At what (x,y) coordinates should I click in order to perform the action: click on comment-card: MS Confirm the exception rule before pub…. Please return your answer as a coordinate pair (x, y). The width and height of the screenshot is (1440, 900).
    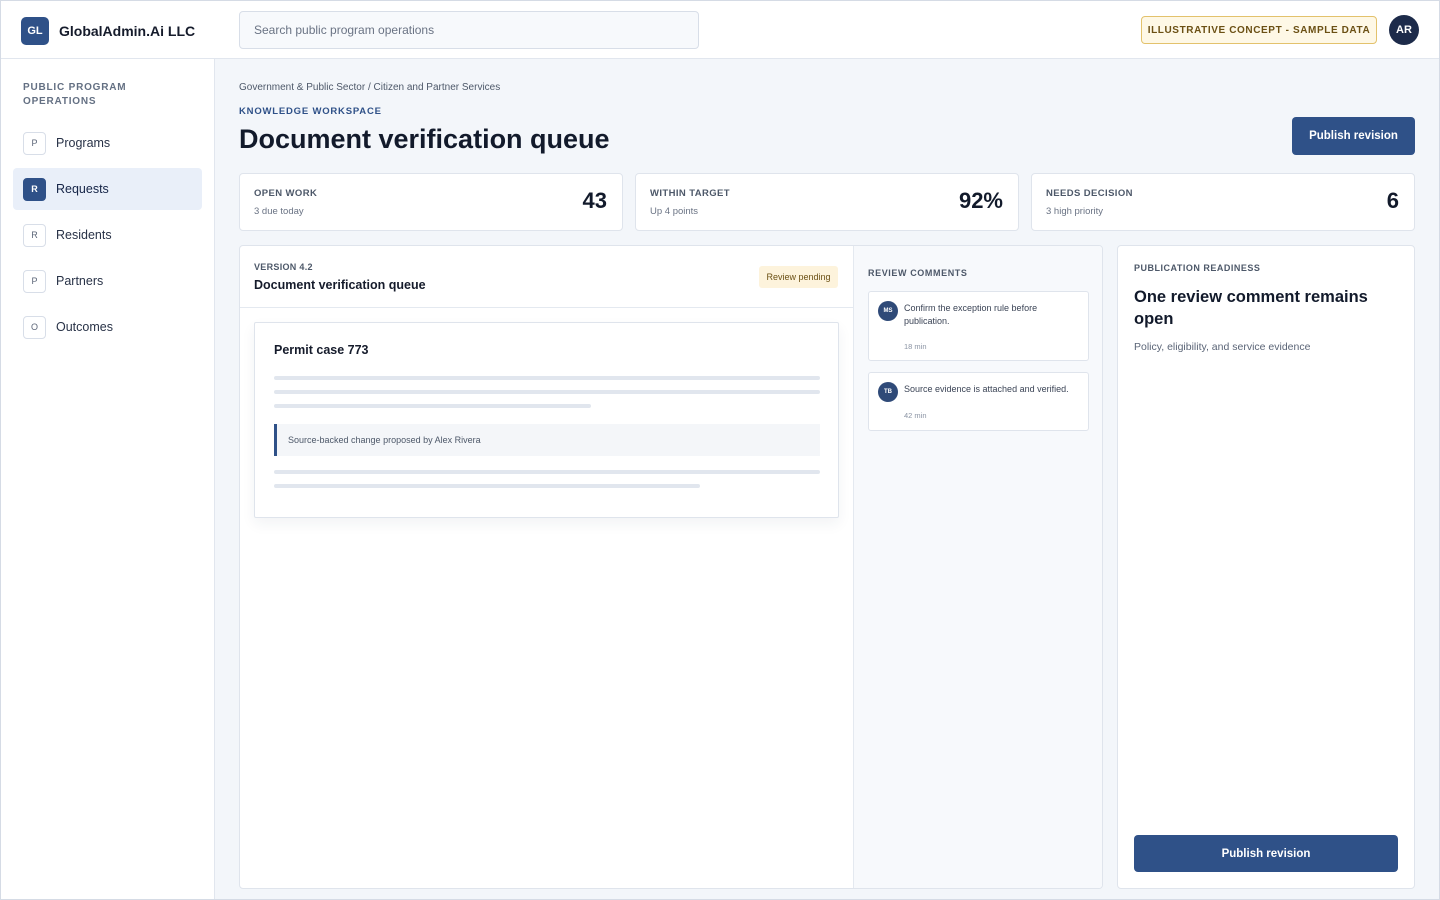
    Looking at the image, I should click on (978, 326).